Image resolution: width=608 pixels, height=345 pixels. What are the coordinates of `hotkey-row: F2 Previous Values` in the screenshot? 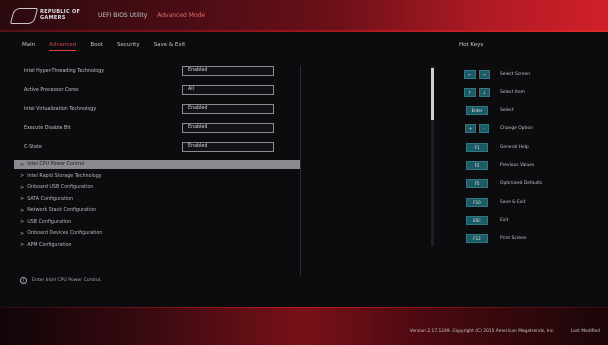 It's located at (527, 165).